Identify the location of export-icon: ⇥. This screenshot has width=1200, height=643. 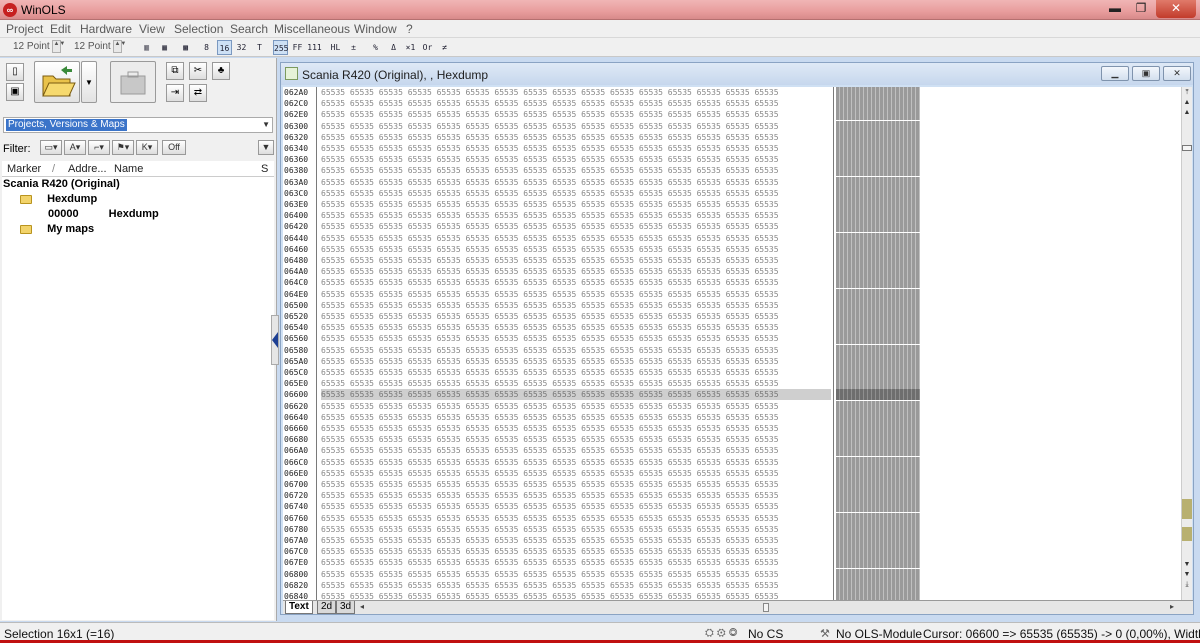
(175, 93).